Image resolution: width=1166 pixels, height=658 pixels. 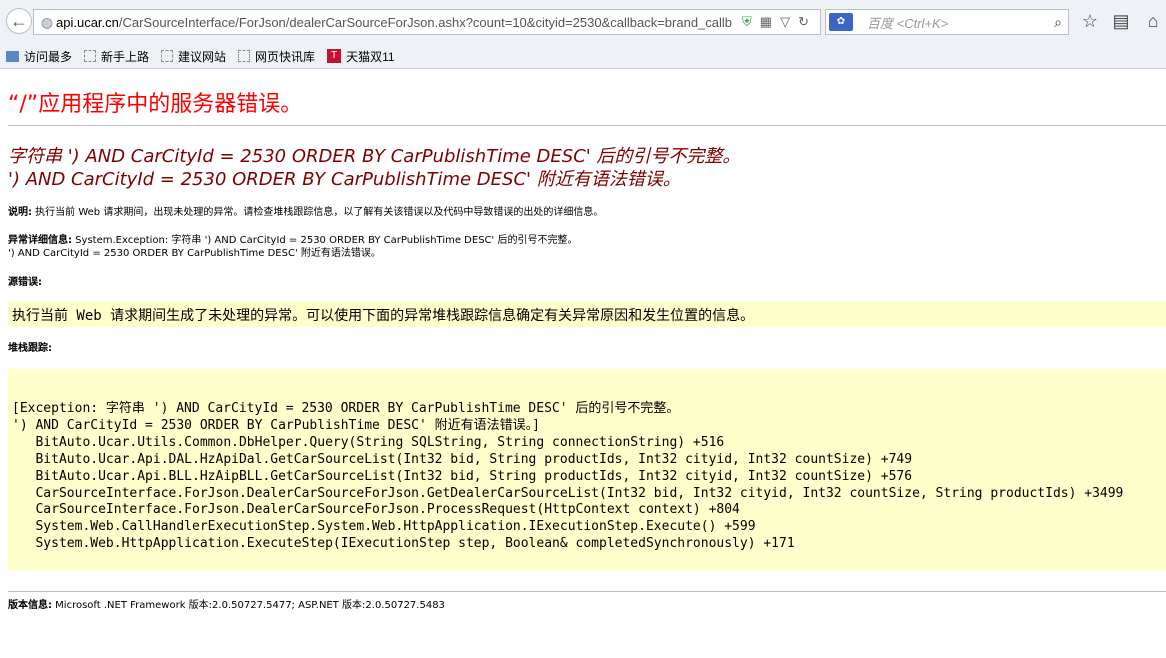 I want to click on arrow-left-icon: ←, so click(x=19, y=20).